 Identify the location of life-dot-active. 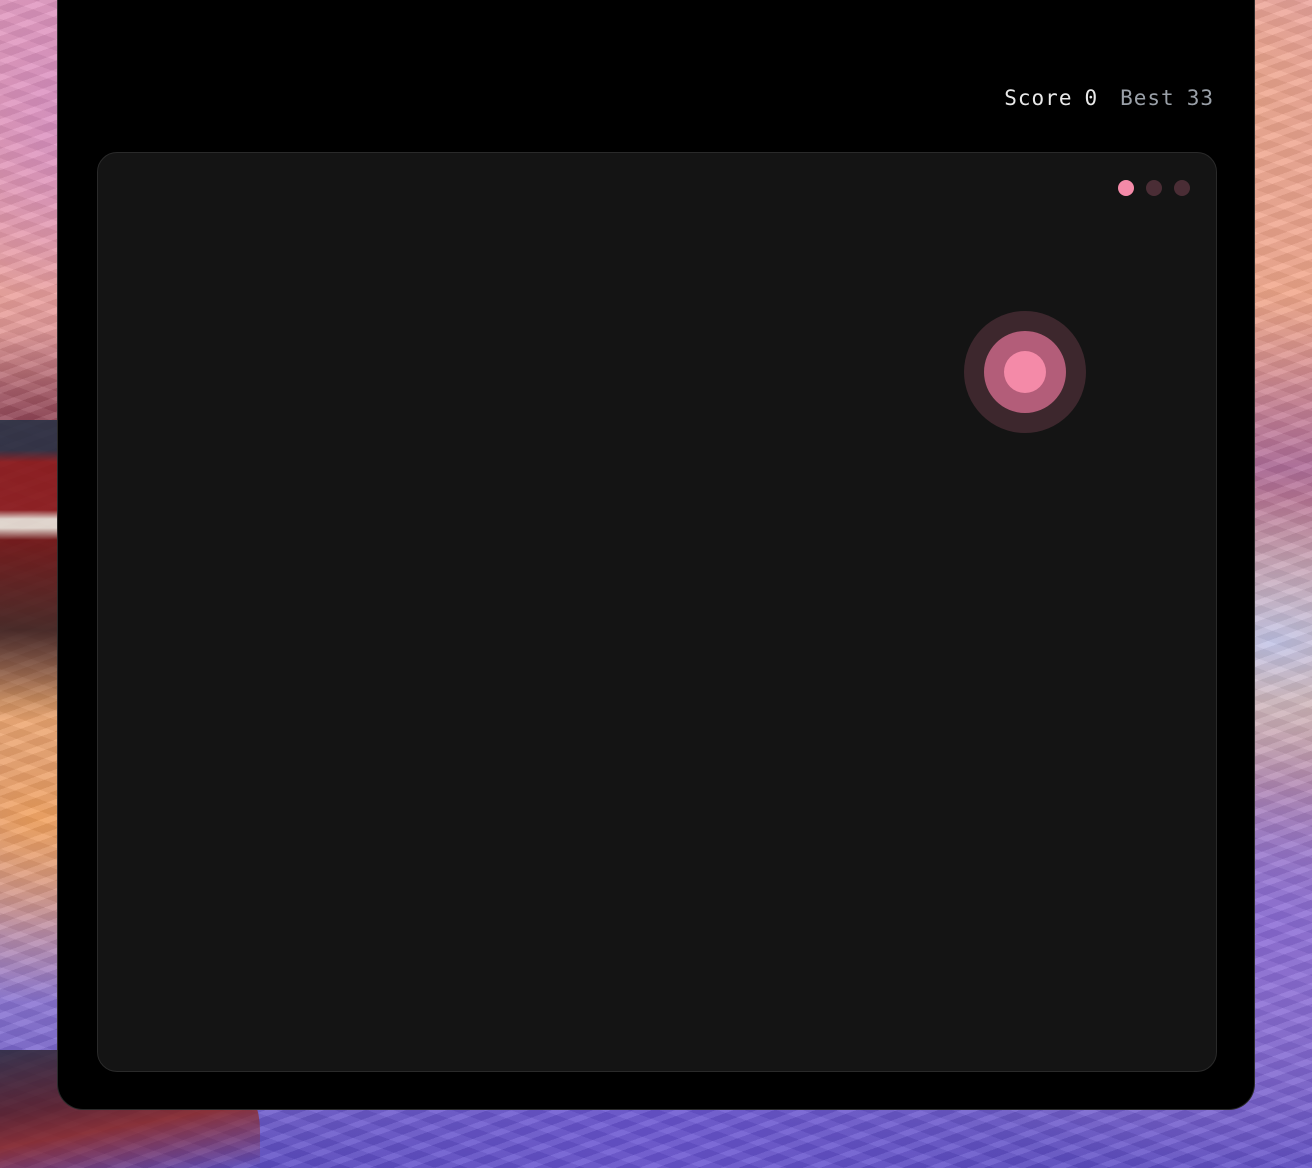
(1126, 188).